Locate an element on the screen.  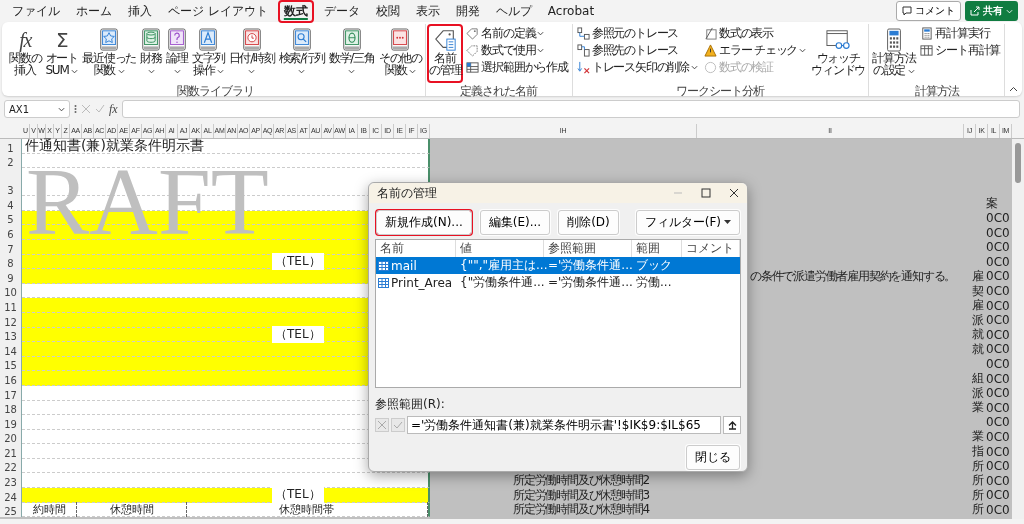
ribbon-tab: 開発 is located at coordinates (467, 11).